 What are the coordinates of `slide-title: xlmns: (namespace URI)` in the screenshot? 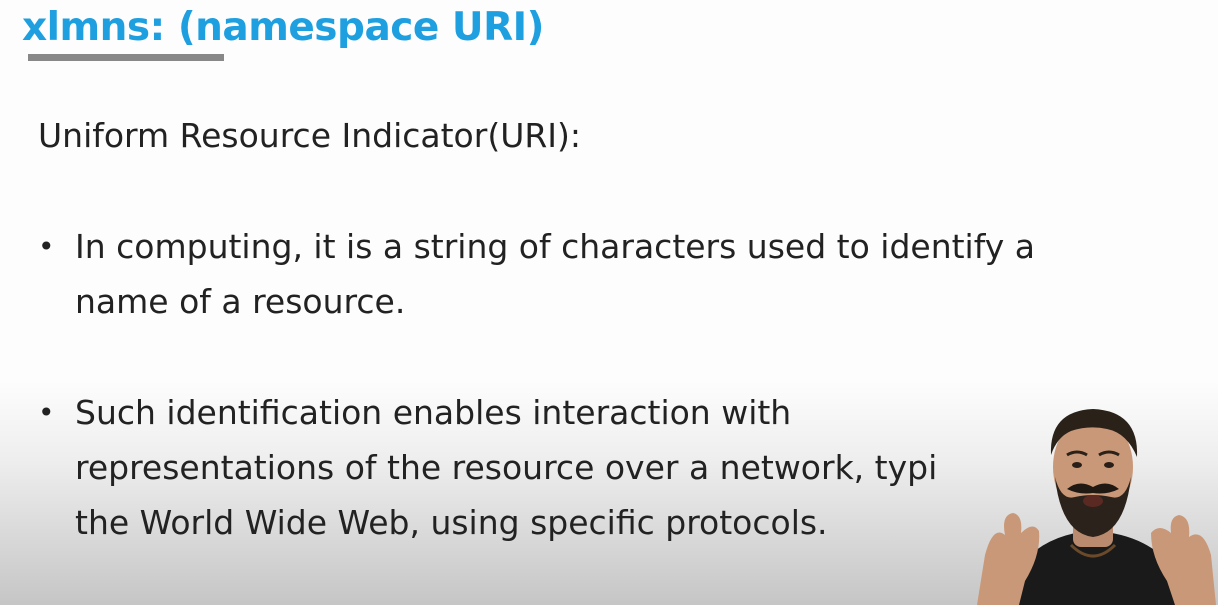 It's located at (283, 27).